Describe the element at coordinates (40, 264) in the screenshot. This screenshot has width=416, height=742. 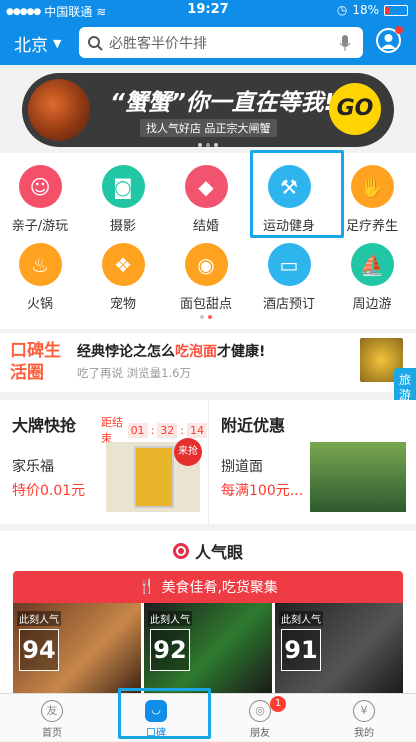
I see `hotpot-icon: ♨` at that location.